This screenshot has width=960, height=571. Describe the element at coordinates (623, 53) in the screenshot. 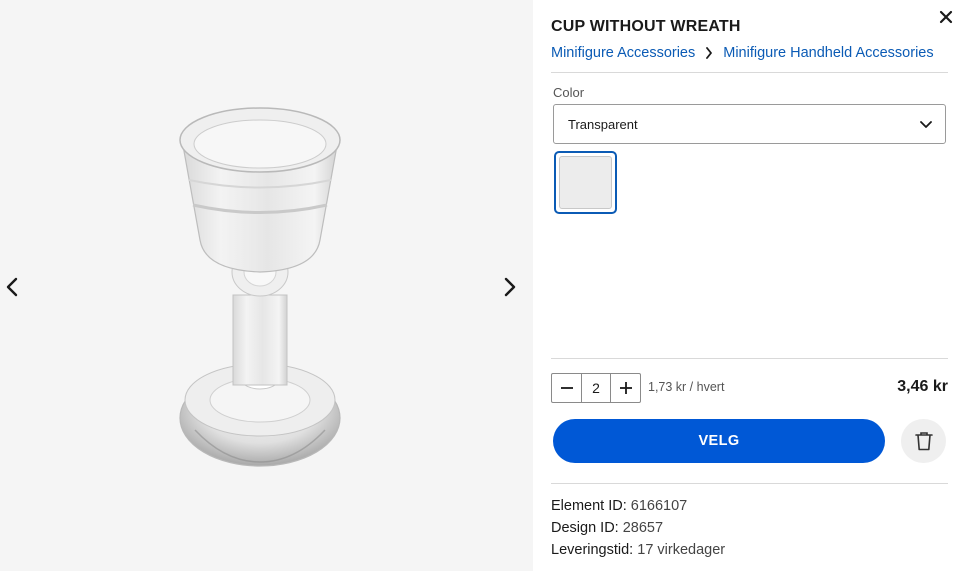

I see `breadcrumb-link-minifigure-accessories: Minifigure Accessories` at that location.